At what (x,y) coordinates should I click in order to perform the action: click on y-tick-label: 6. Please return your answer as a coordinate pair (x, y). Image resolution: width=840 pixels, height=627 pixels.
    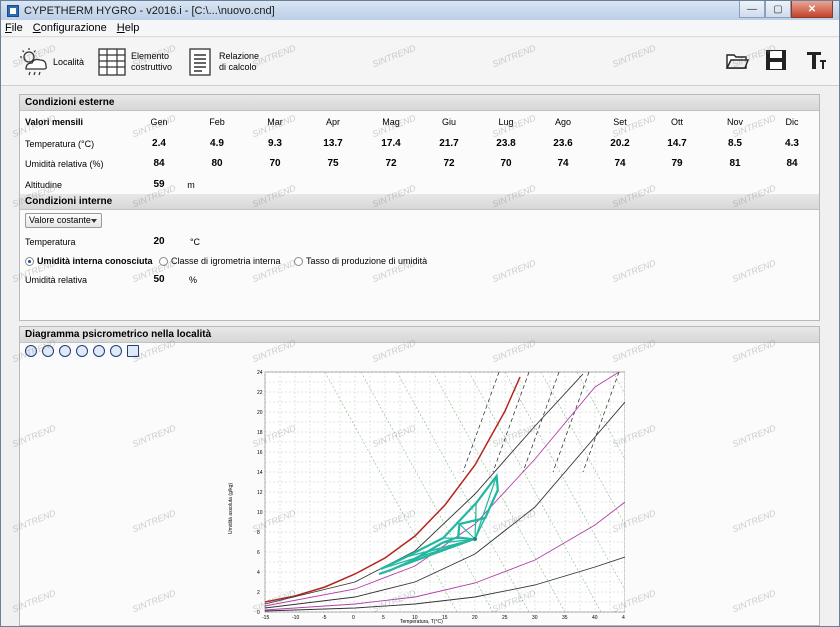
    Looking at the image, I should click on (258, 553).